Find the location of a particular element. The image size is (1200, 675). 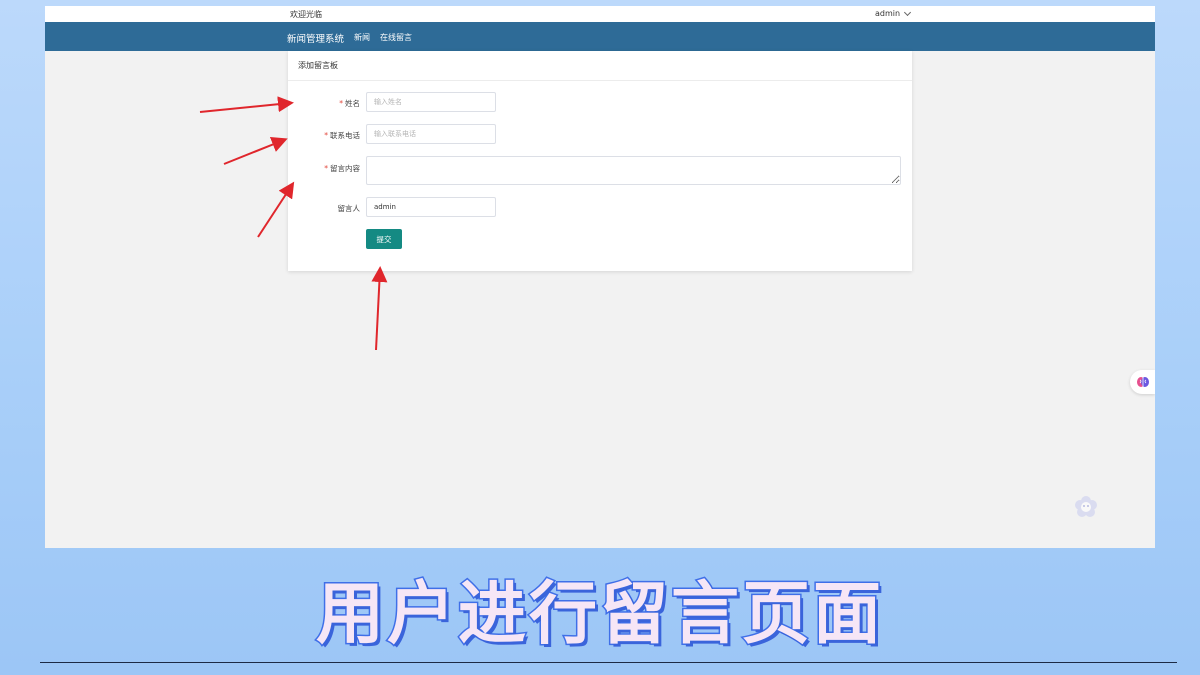

brain-icon is located at coordinates (1142, 382).